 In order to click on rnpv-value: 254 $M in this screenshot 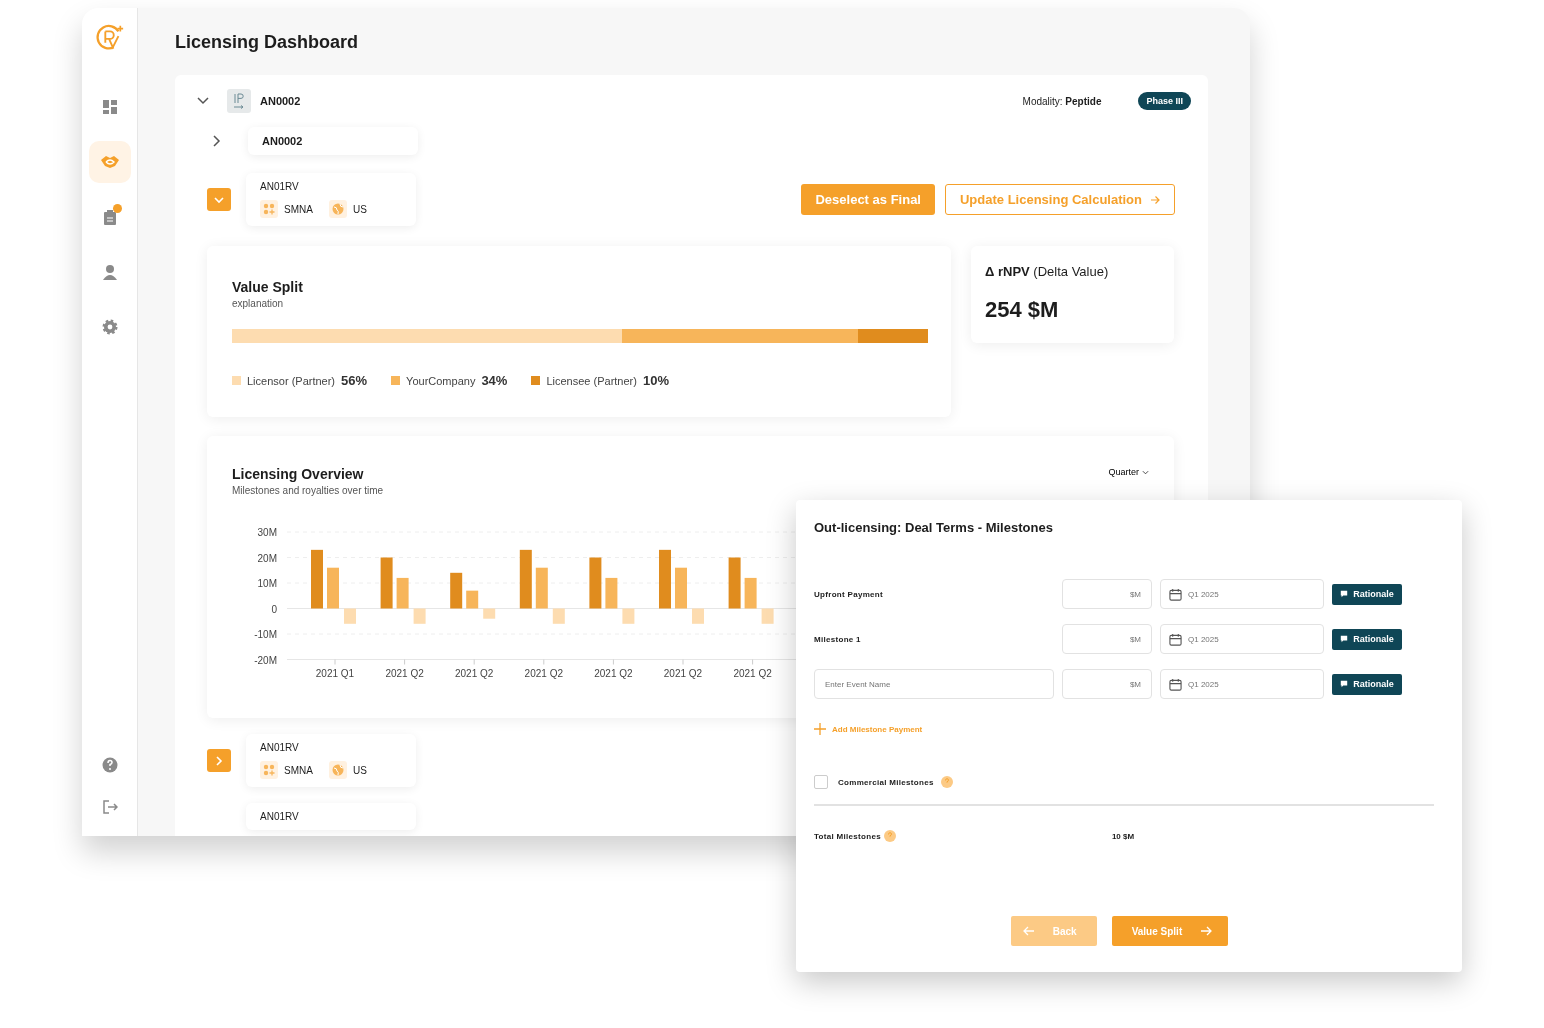, I will do `click(1022, 310)`.